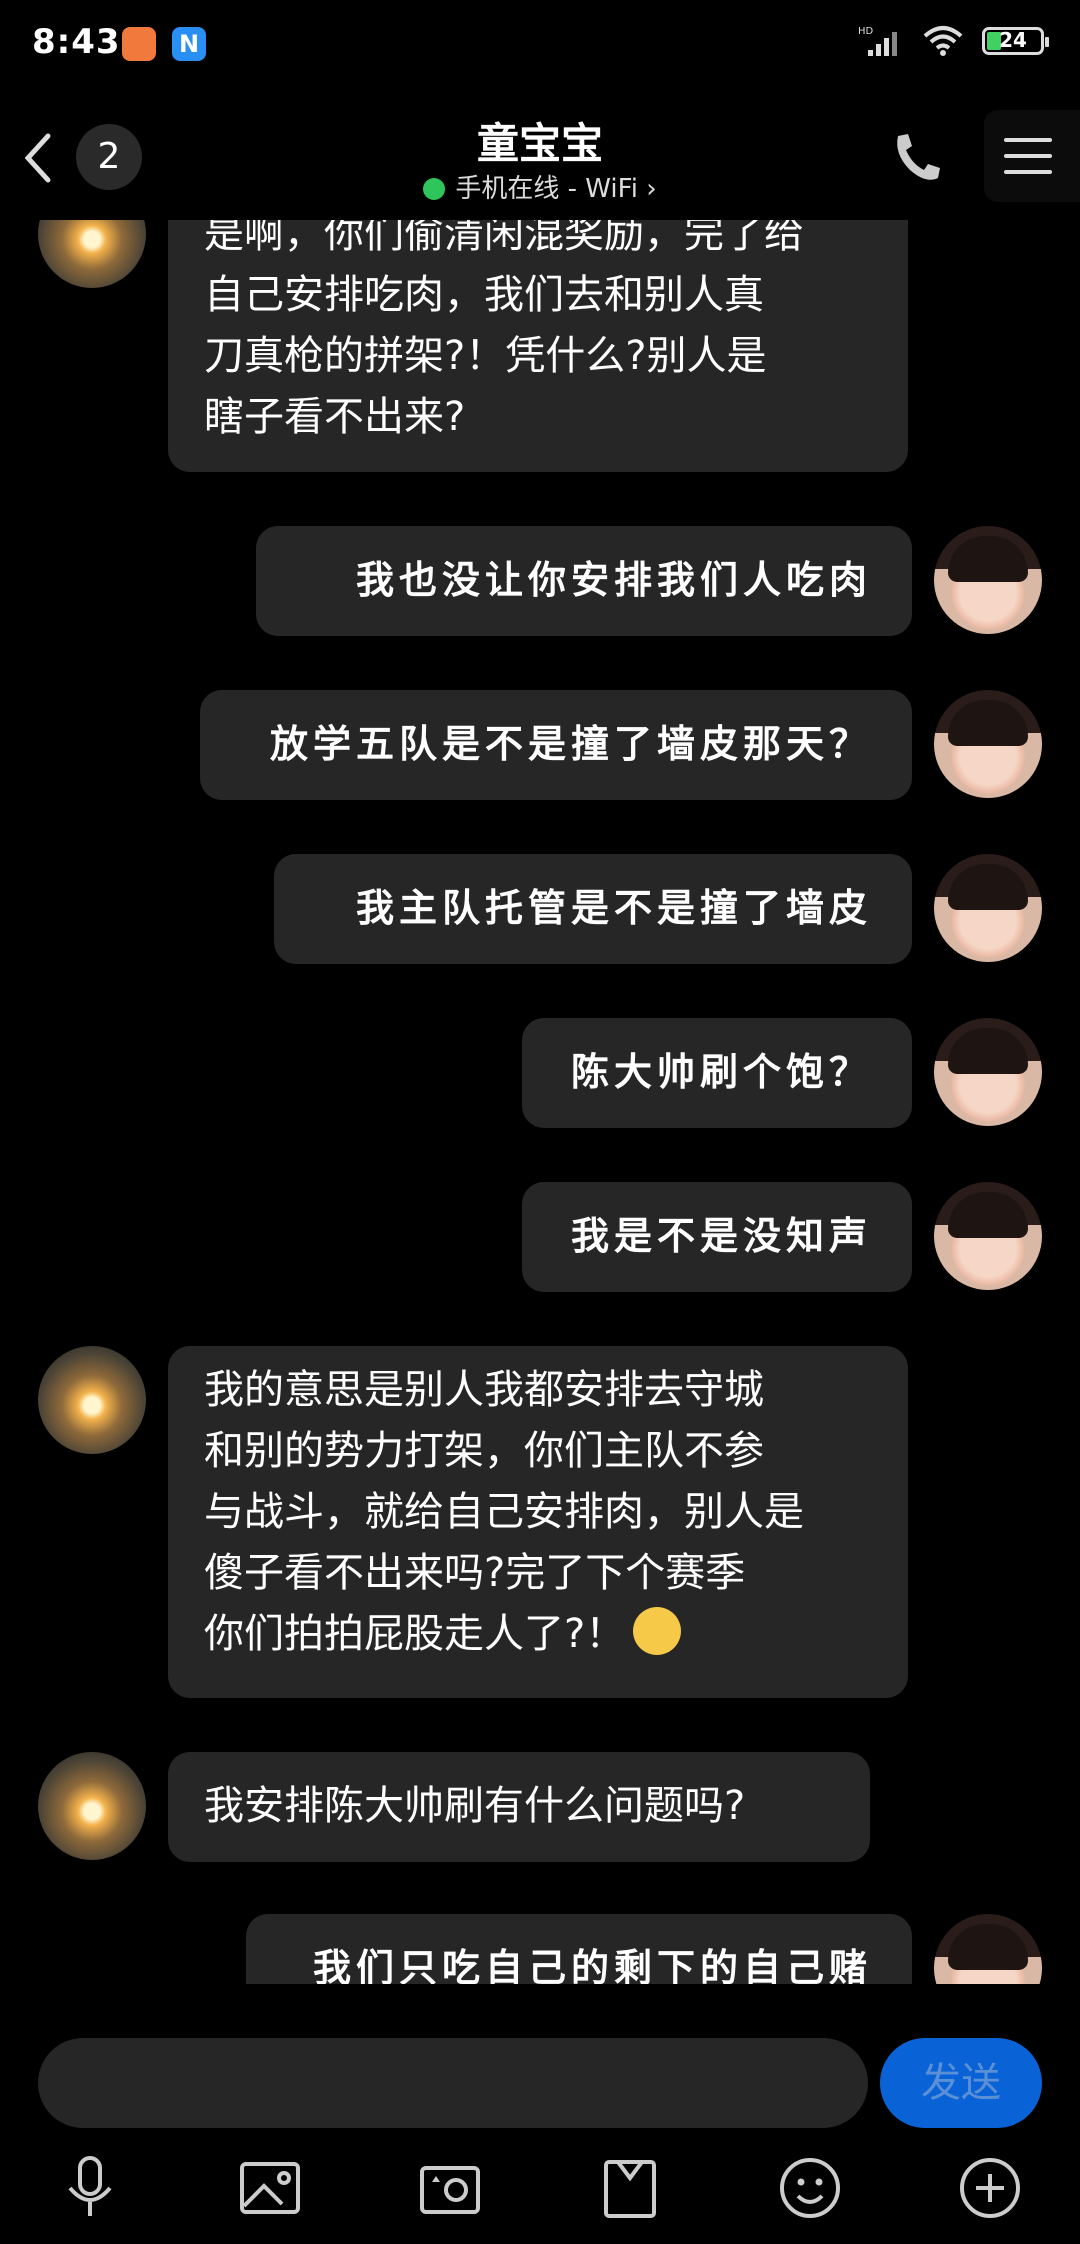 The image size is (1080, 2244). What do you see at coordinates (540, 45) in the screenshot?
I see `status-bar: 8:43 N HD 24` at bounding box center [540, 45].